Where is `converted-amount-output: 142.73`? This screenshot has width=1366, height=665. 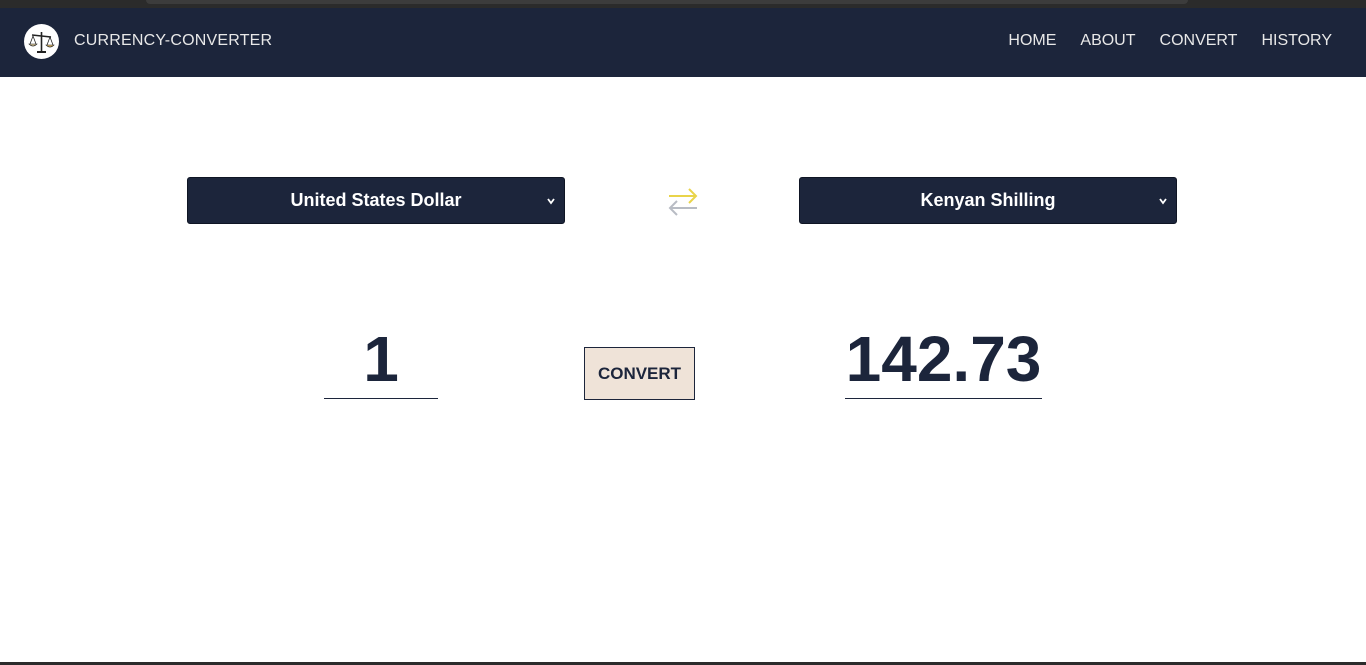 converted-amount-output: 142.73 is located at coordinates (943, 360).